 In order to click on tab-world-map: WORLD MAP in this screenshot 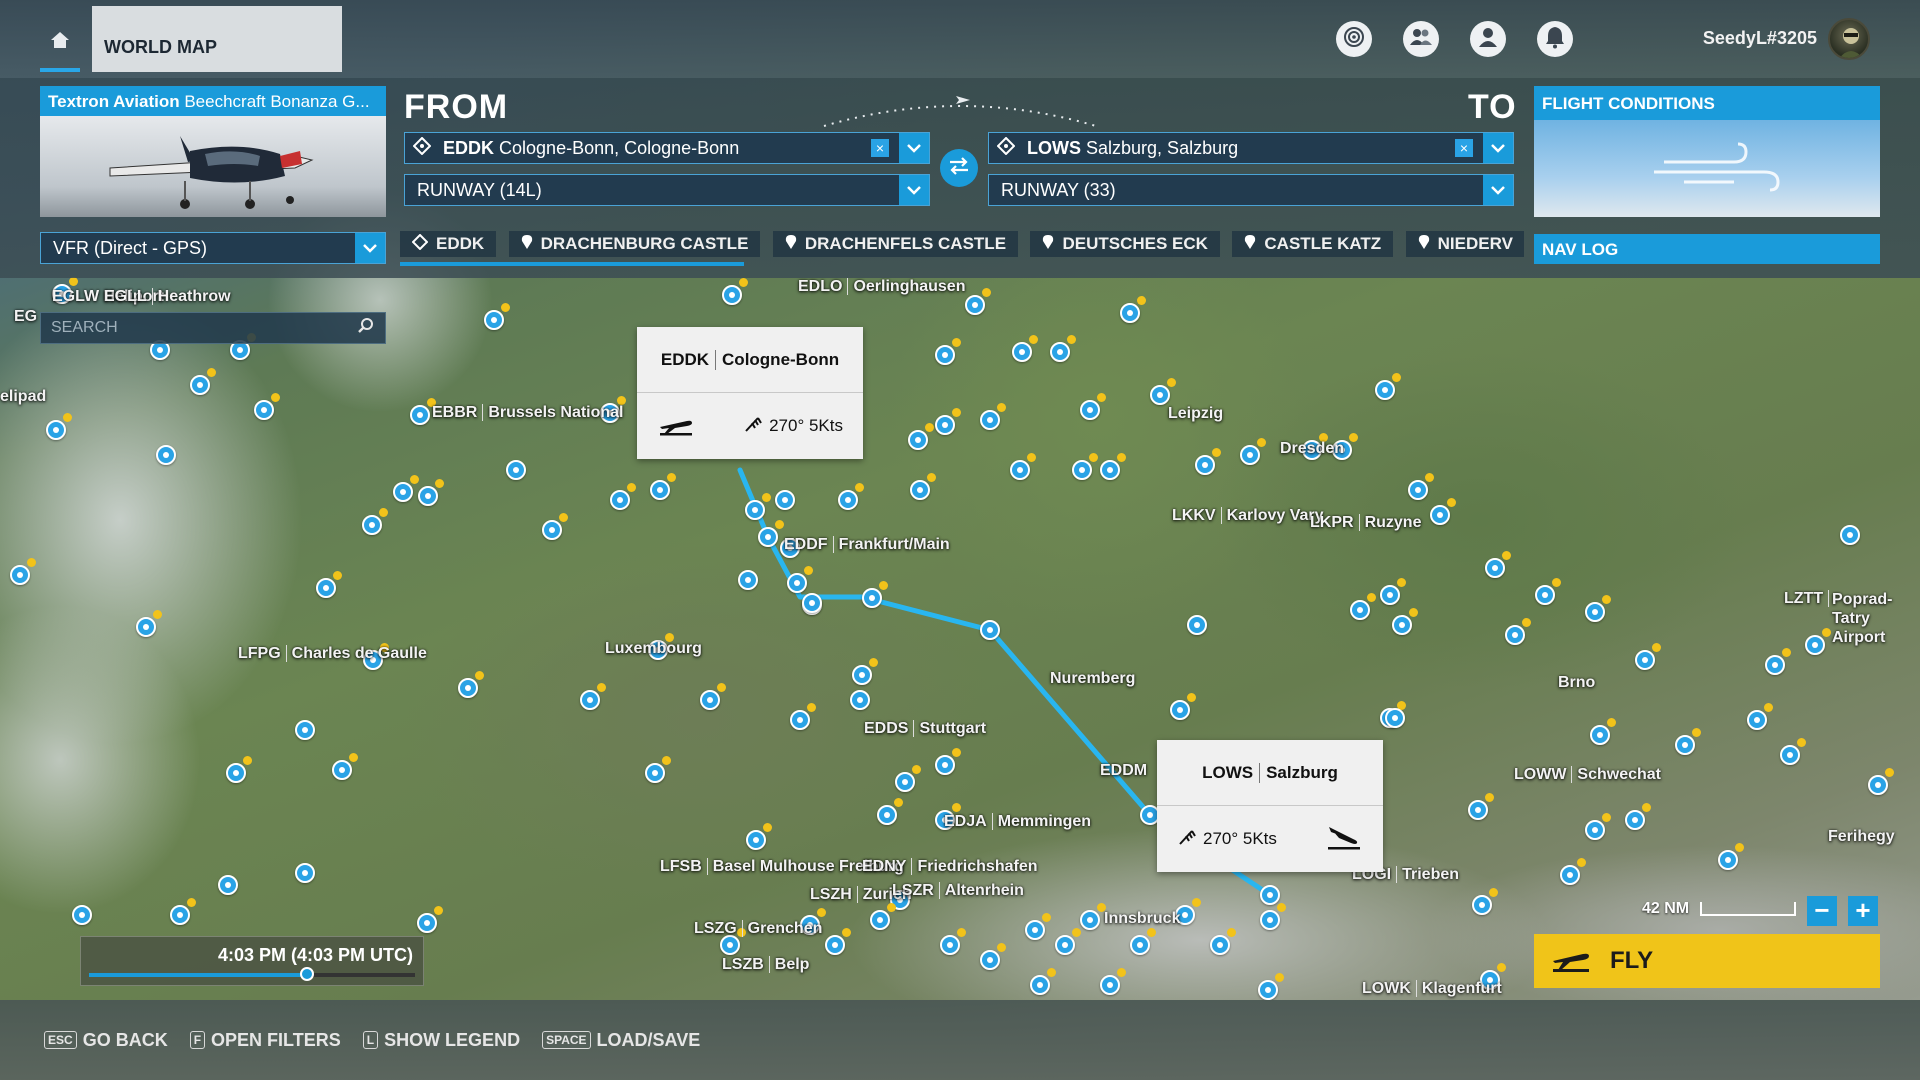, I will do `click(217, 39)`.